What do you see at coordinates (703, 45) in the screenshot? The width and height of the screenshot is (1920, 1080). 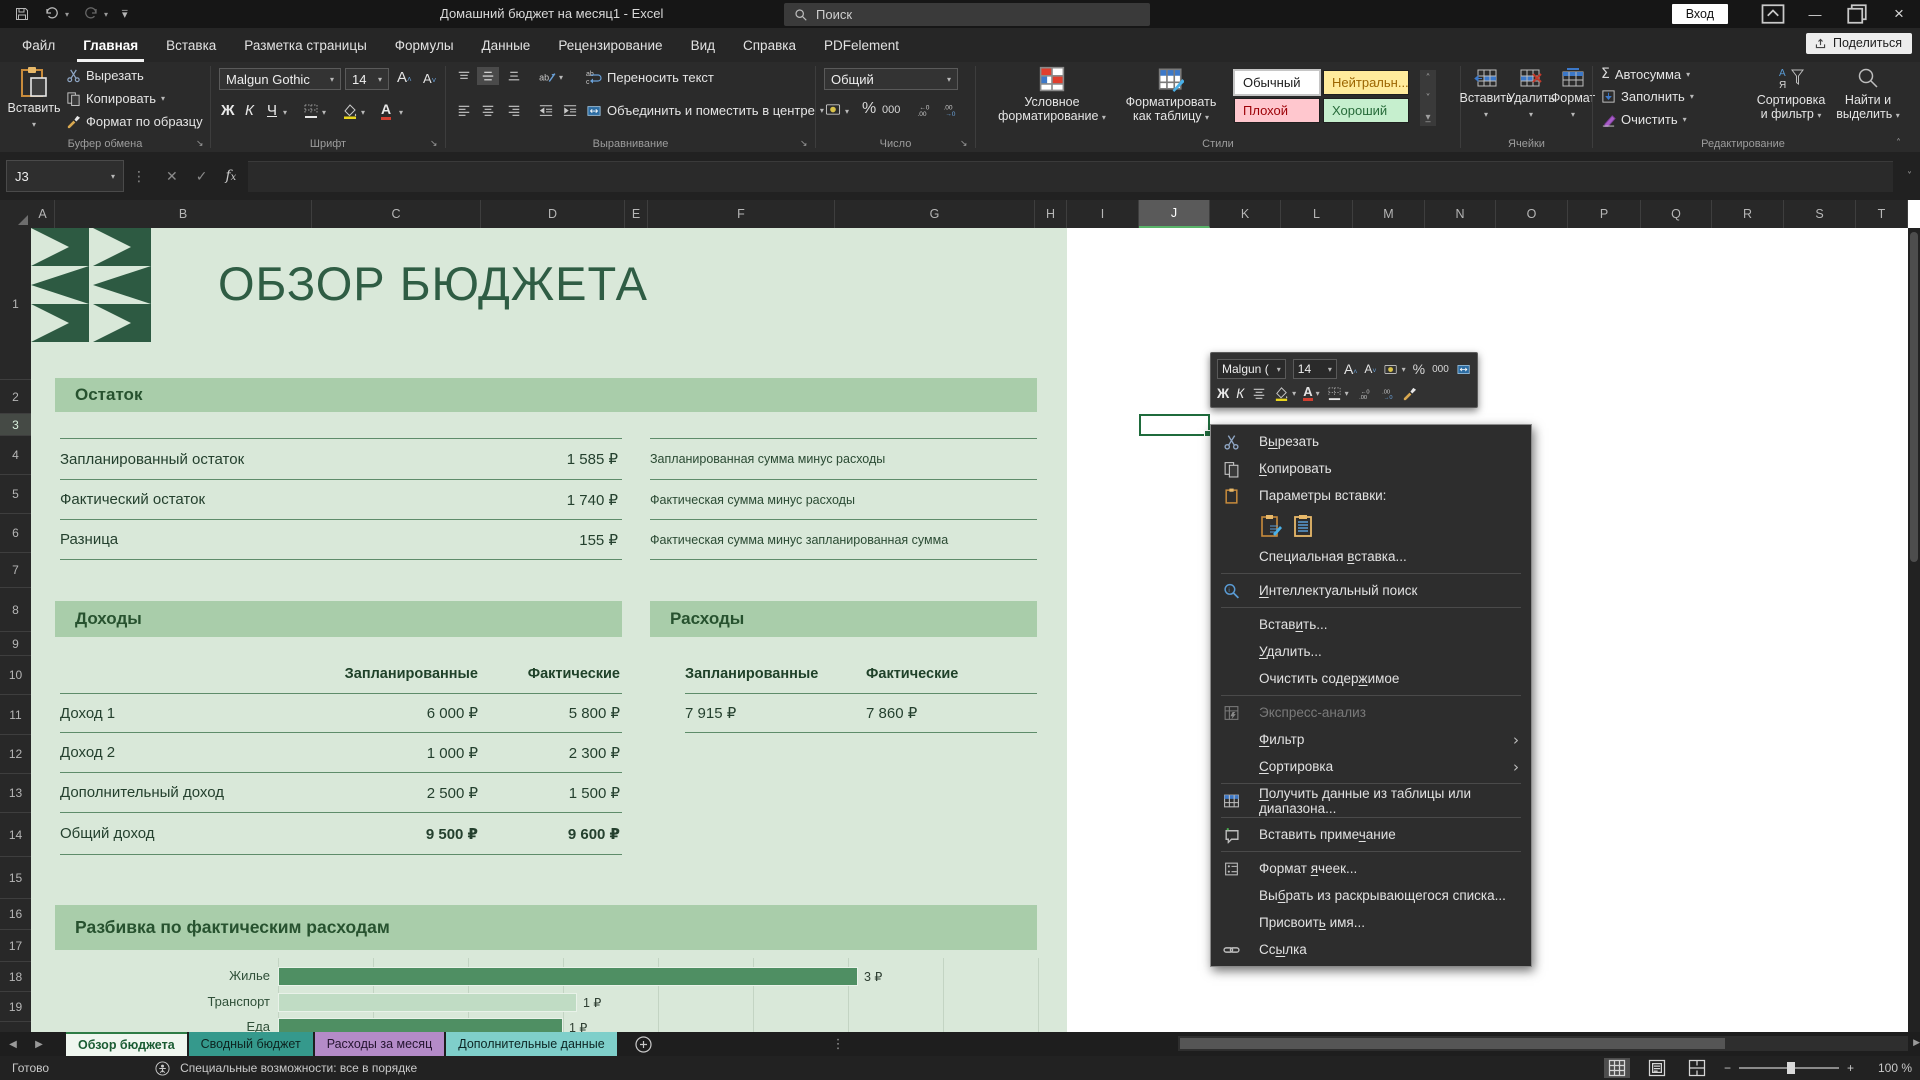 I see `ribbon-tab-Вид: Вид` at bounding box center [703, 45].